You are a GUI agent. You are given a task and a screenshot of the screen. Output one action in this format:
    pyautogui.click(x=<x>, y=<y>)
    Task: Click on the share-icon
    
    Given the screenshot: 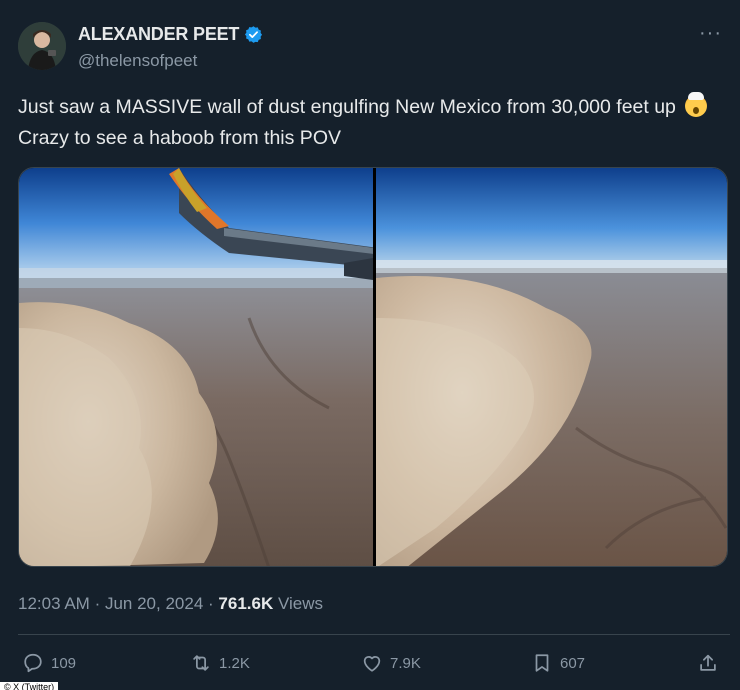 What is the action you would take?
    pyautogui.click(x=708, y=662)
    